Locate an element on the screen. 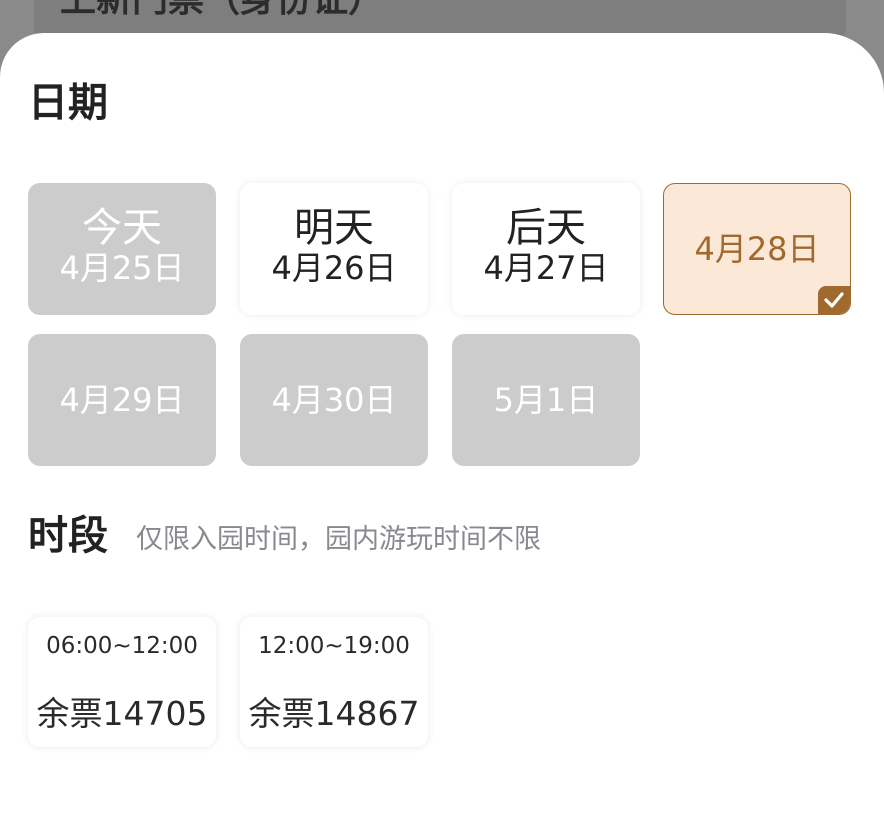  slot-remaining-tickets: 余票14705 is located at coordinates (122, 713).